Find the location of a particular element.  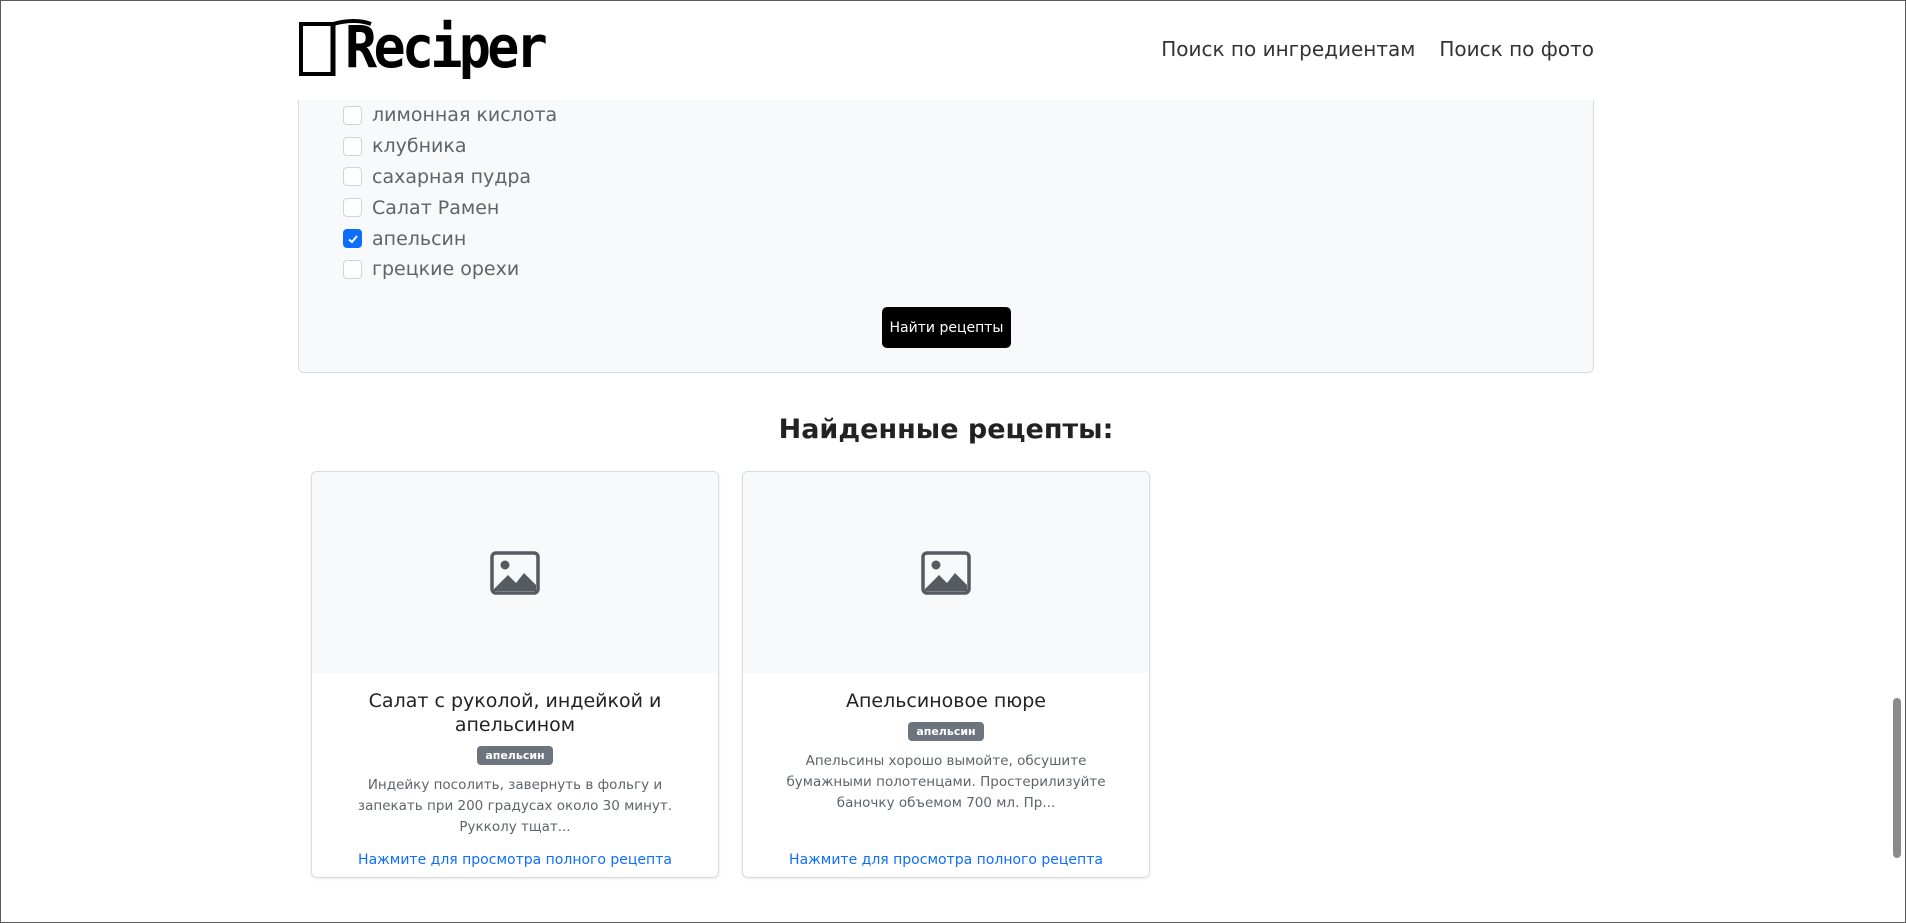

ingredient-item: грецкие орехи is located at coordinates (450, 269).